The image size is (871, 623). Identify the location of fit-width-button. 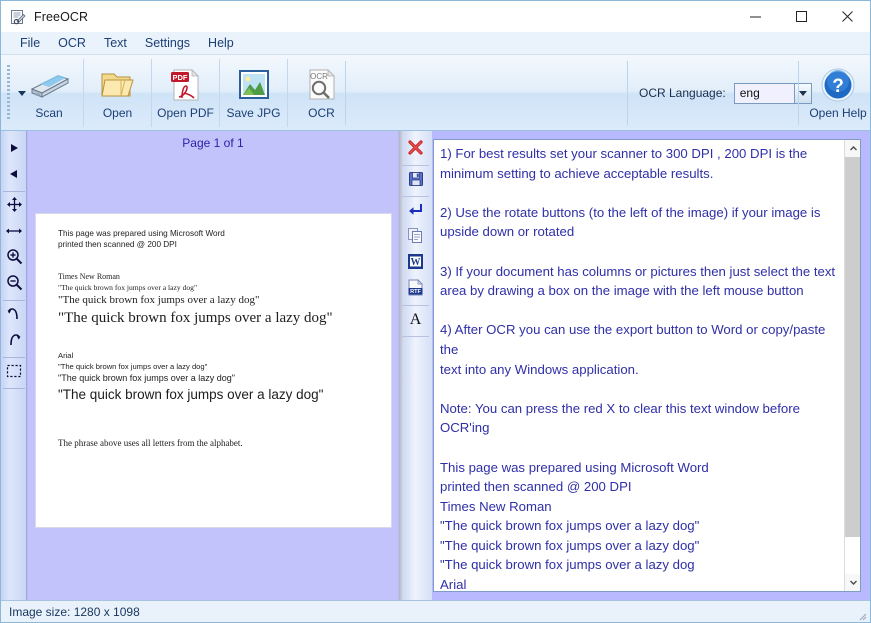
(14, 233).